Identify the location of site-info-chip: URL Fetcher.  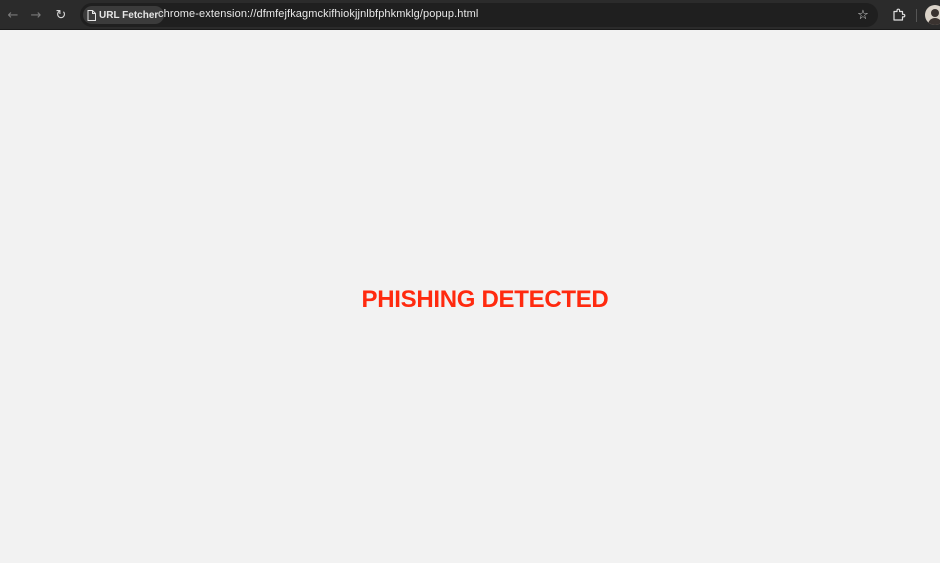
(124, 15).